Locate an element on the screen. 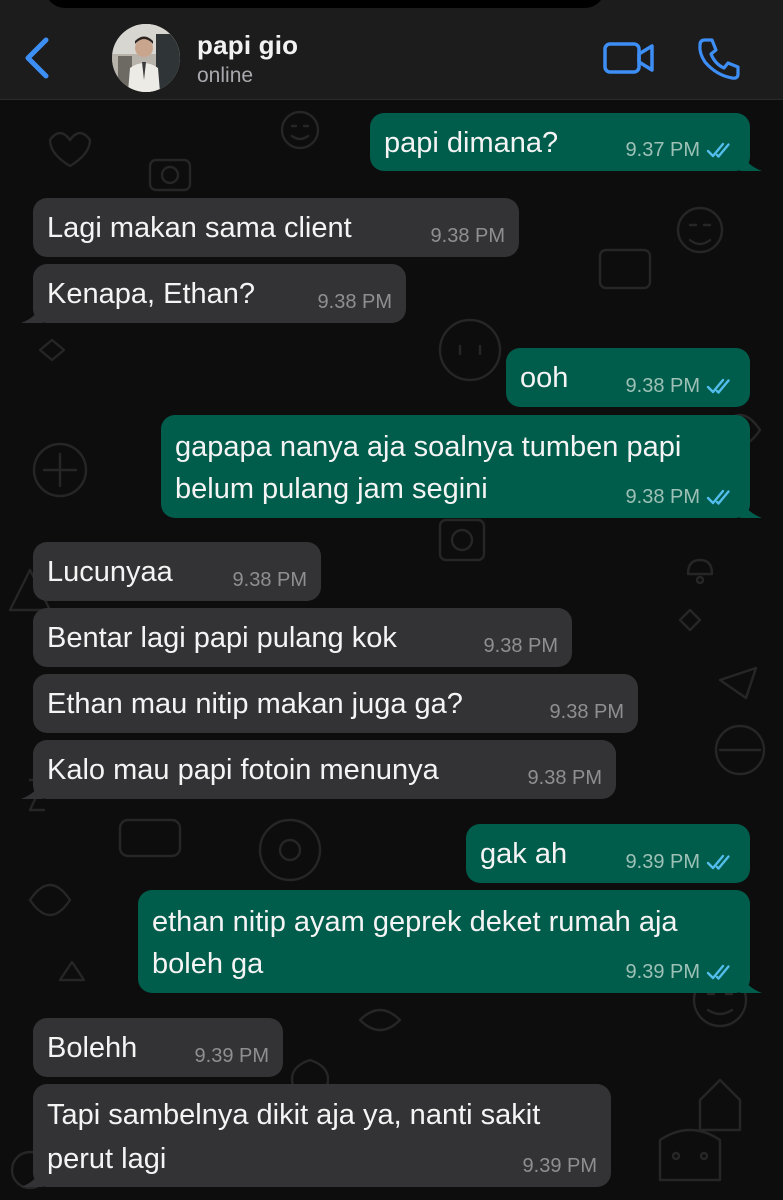 This screenshot has width=783, height=1200. back-button is located at coordinates (38, 58).